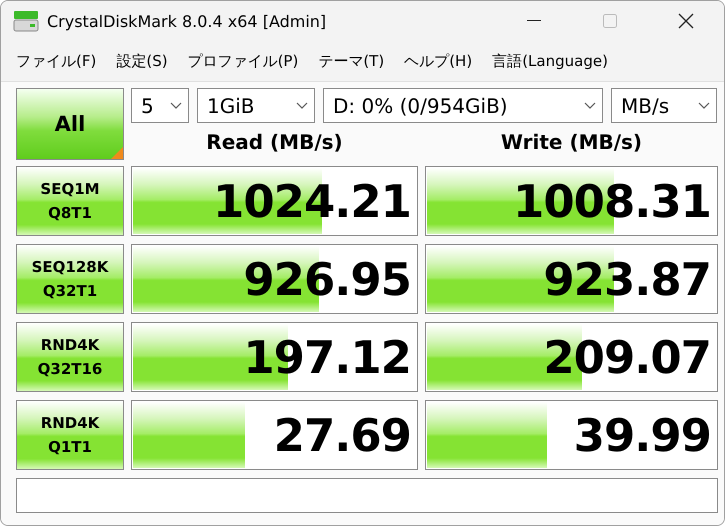  I want to click on result-value: 1008.31, so click(612, 202).